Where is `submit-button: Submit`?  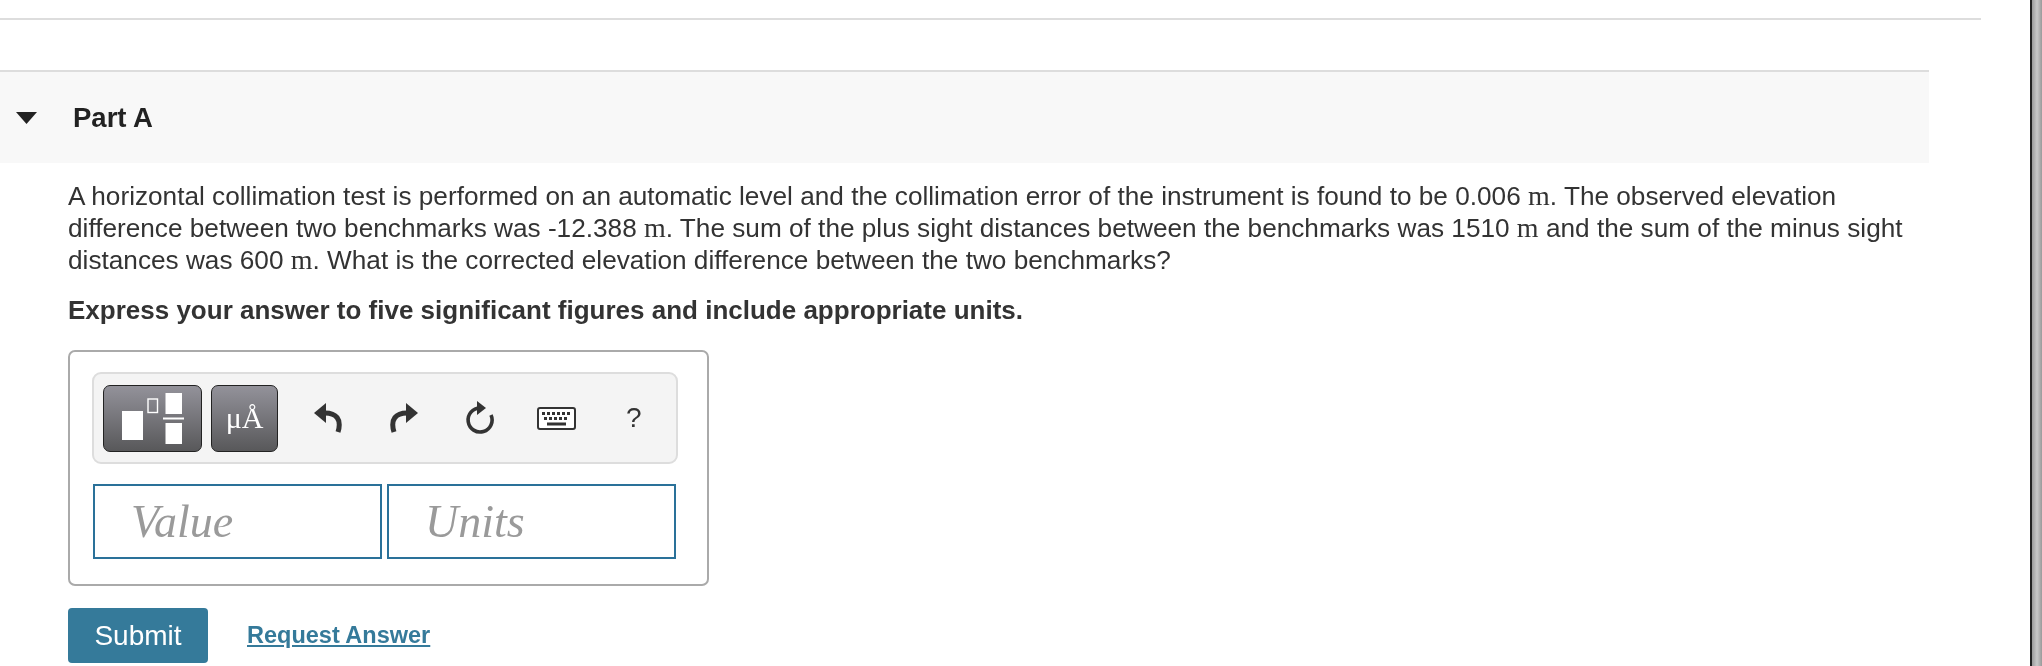 submit-button: Submit is located at coordinates (138, 635).